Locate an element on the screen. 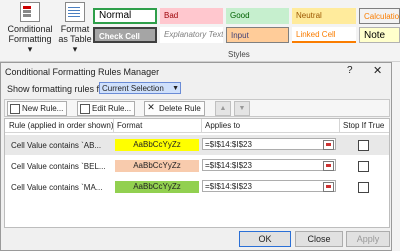  style-neutral: Neutral is located at coordinates (324, 16).